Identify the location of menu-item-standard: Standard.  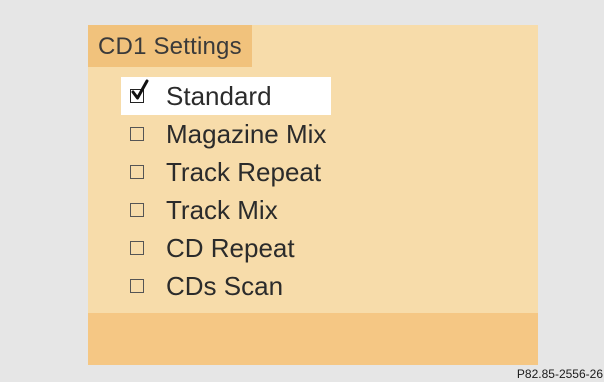
(226, 96).